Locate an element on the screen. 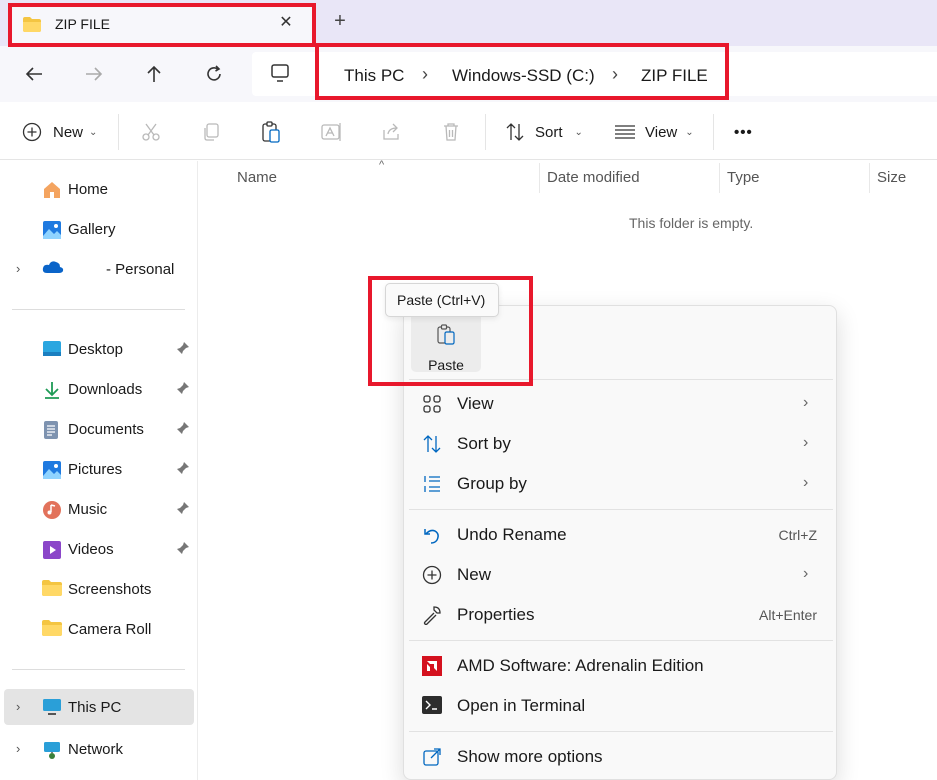 The height and width of the screenshot is (780, 937). sidebar-item-pictures: Pictures is located at coordinates (98, 469).